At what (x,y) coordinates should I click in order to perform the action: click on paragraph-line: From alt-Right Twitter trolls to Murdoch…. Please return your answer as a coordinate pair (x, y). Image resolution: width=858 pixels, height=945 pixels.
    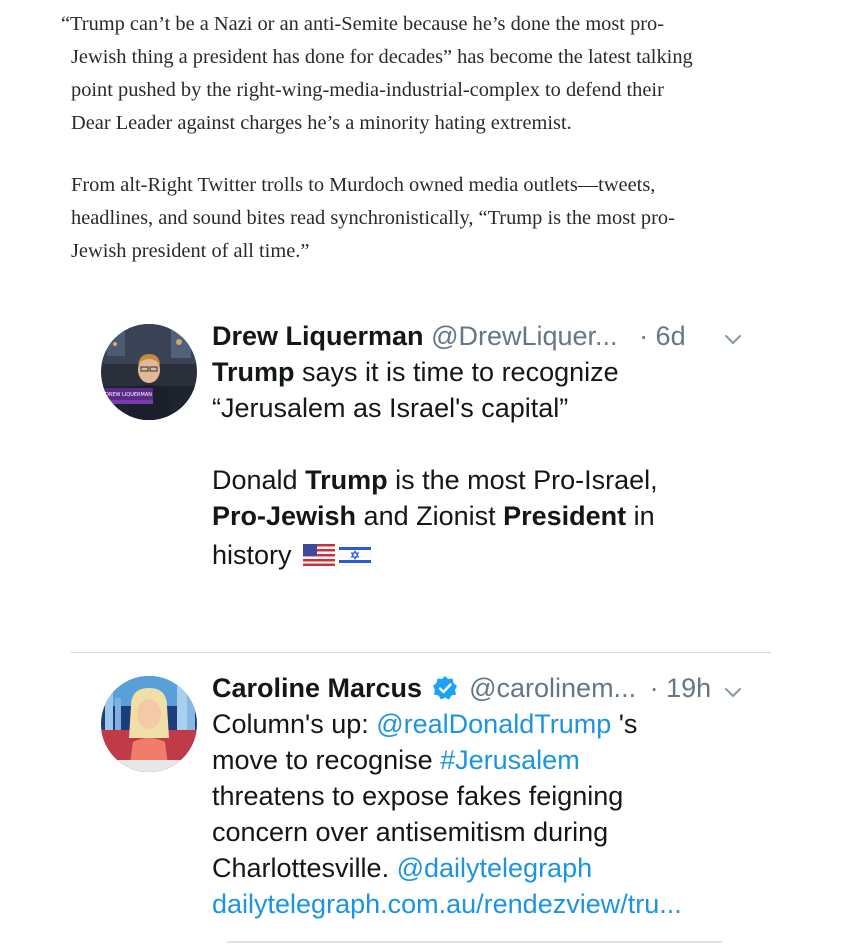
    Looking at the image, I should click on (363, 185).